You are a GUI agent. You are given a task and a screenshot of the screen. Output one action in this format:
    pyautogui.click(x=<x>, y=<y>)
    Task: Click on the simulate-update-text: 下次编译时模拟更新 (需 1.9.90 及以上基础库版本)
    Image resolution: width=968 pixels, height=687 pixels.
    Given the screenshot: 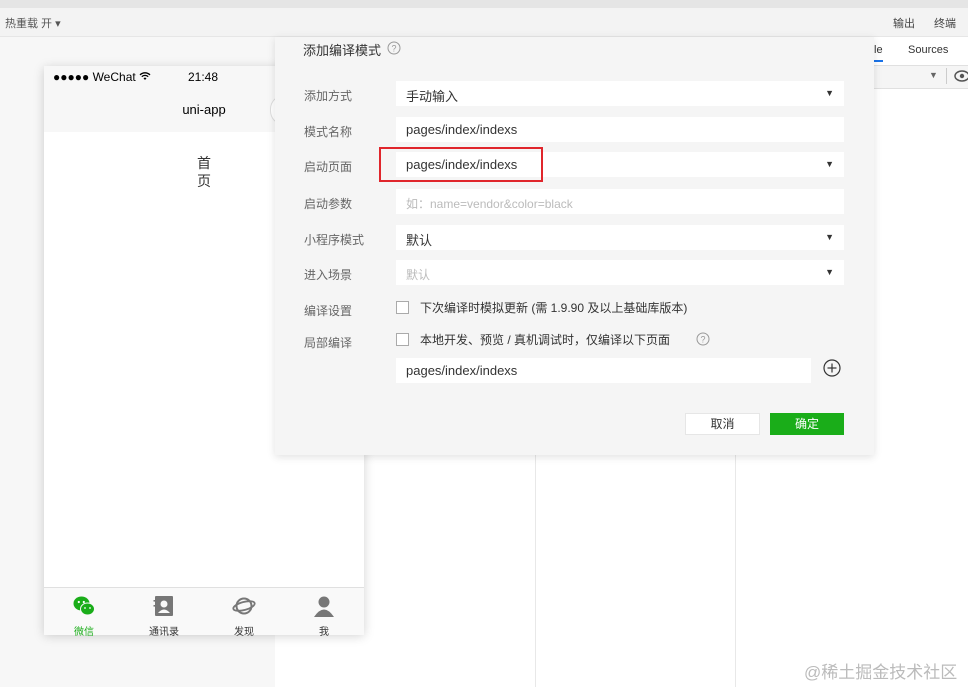 What is the action you would take?
    pyautogui.click(x=554, y=308)
    